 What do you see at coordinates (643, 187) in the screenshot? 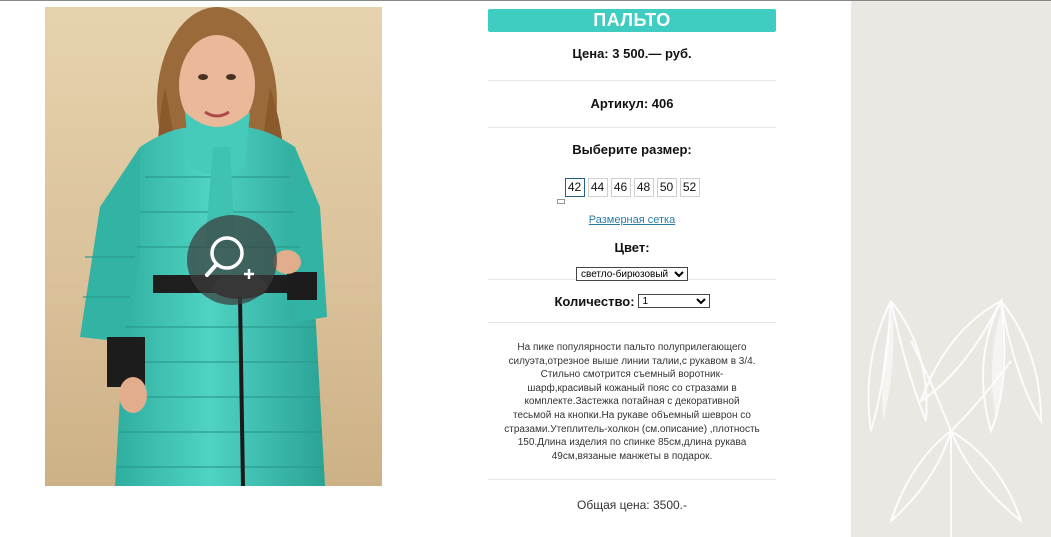
I see `size-option-48: 48` at bounding box center [643, 187].